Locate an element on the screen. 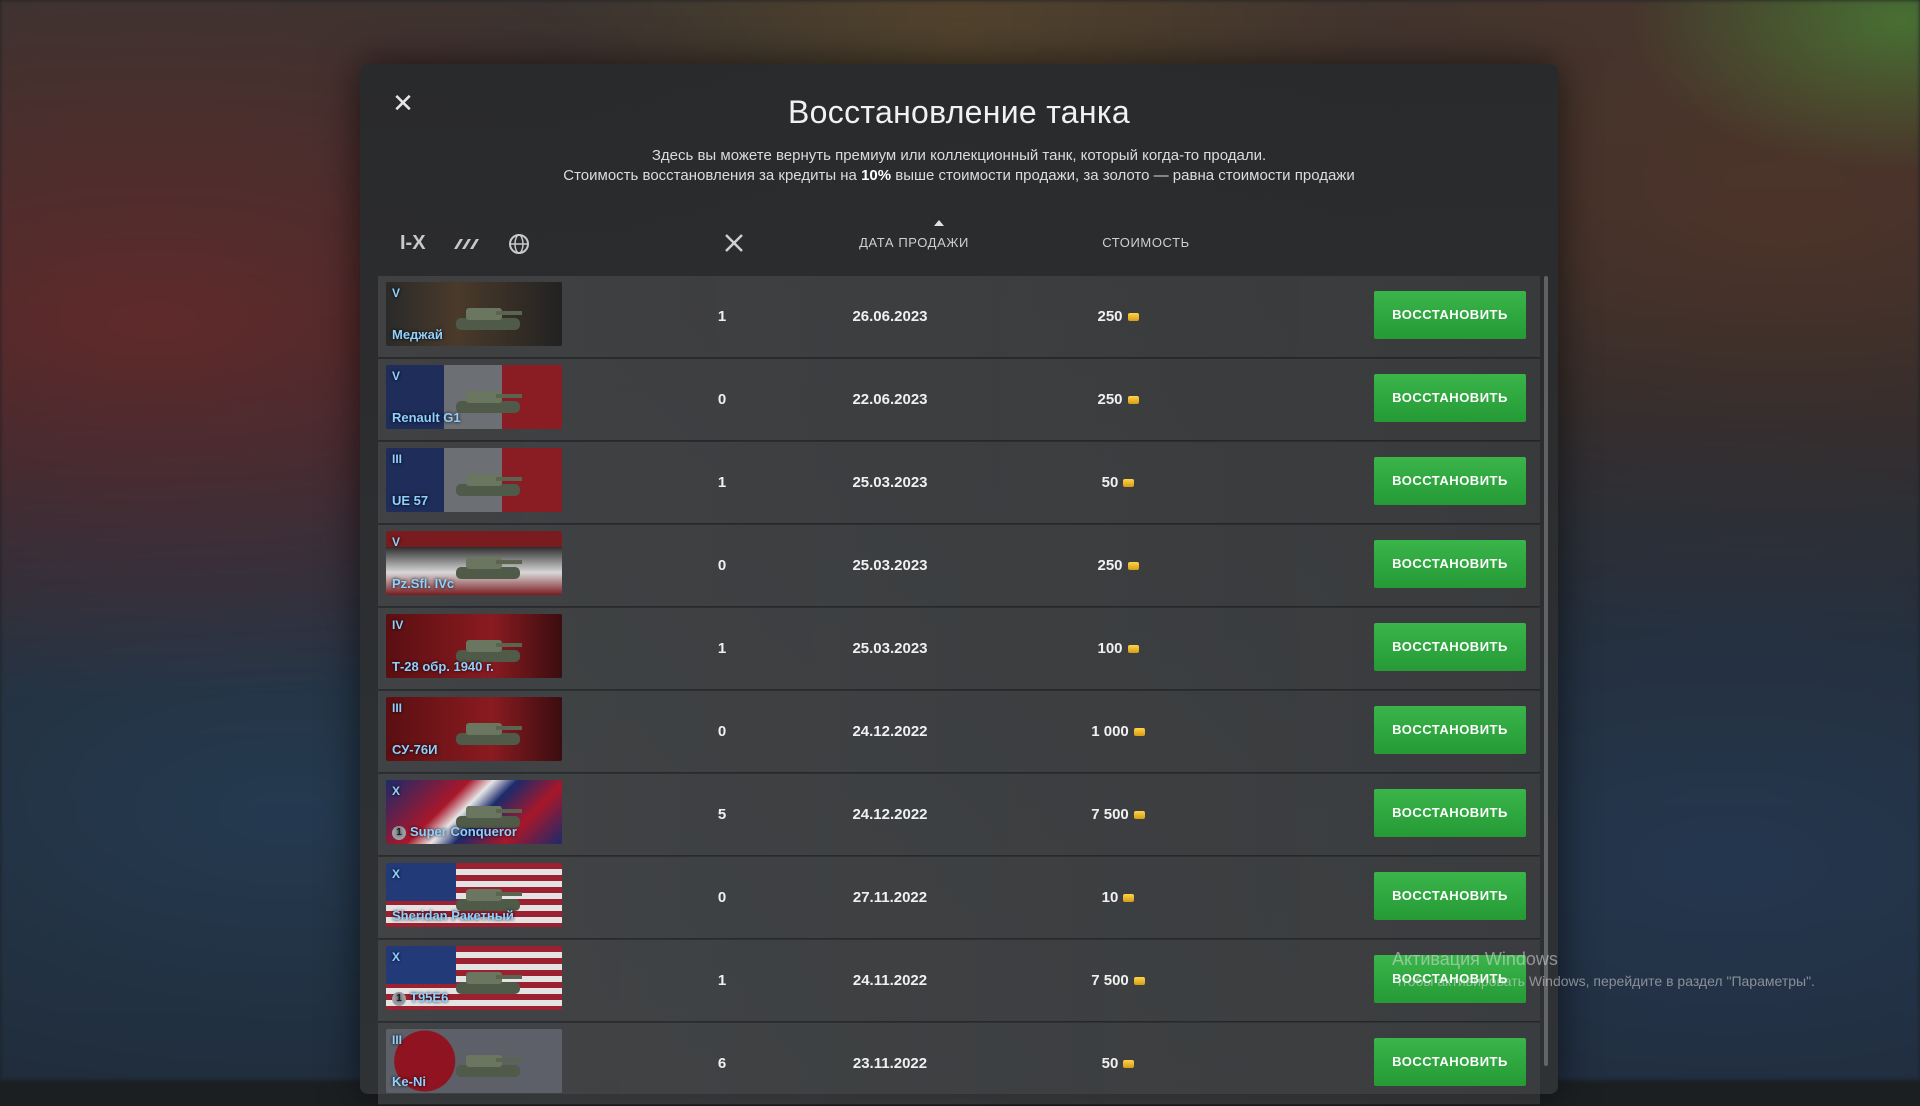  restore-price: 10 is located at coordinates (1118, 897).